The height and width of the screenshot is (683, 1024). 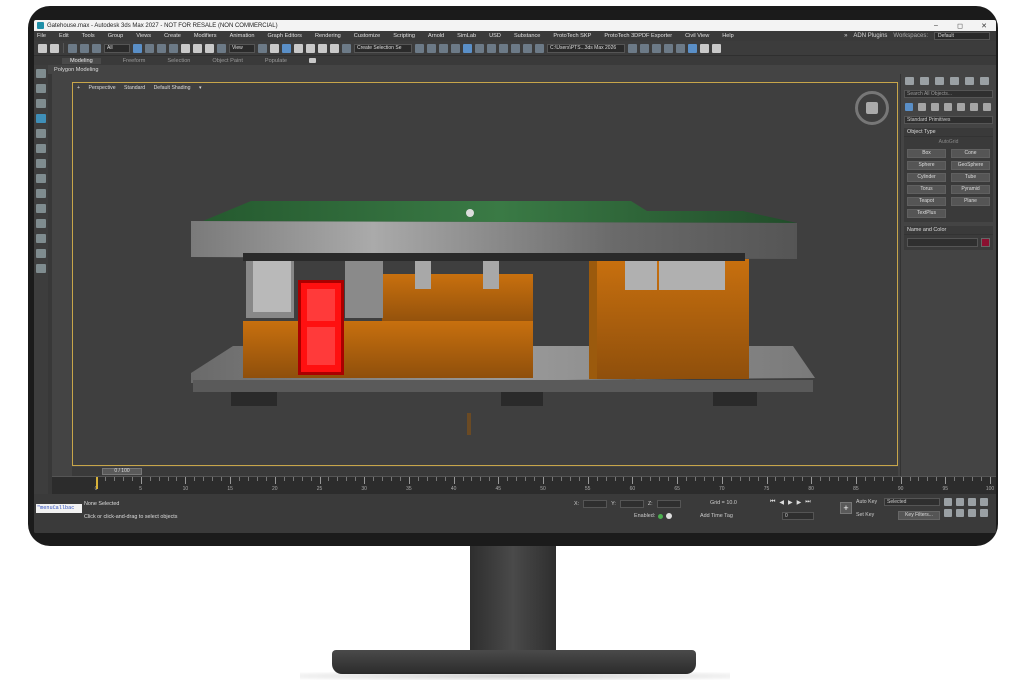 I want to click on spinner-snap-icon, so click(x=334, y=48).